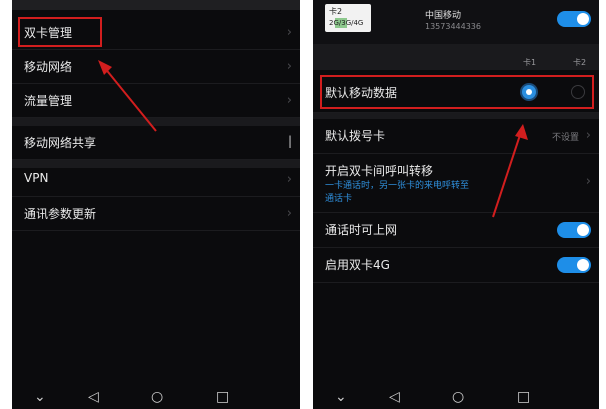 This screenshot has height=409, width=606. I want to click on col-label-card1: 卡1, so click(530, 62).